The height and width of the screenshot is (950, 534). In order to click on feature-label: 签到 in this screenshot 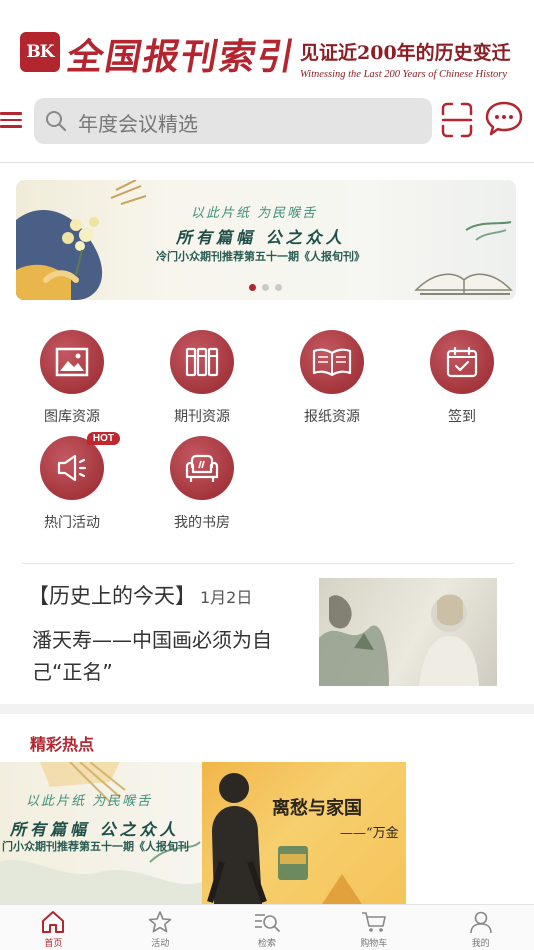, I will do `click(462, 417)`.